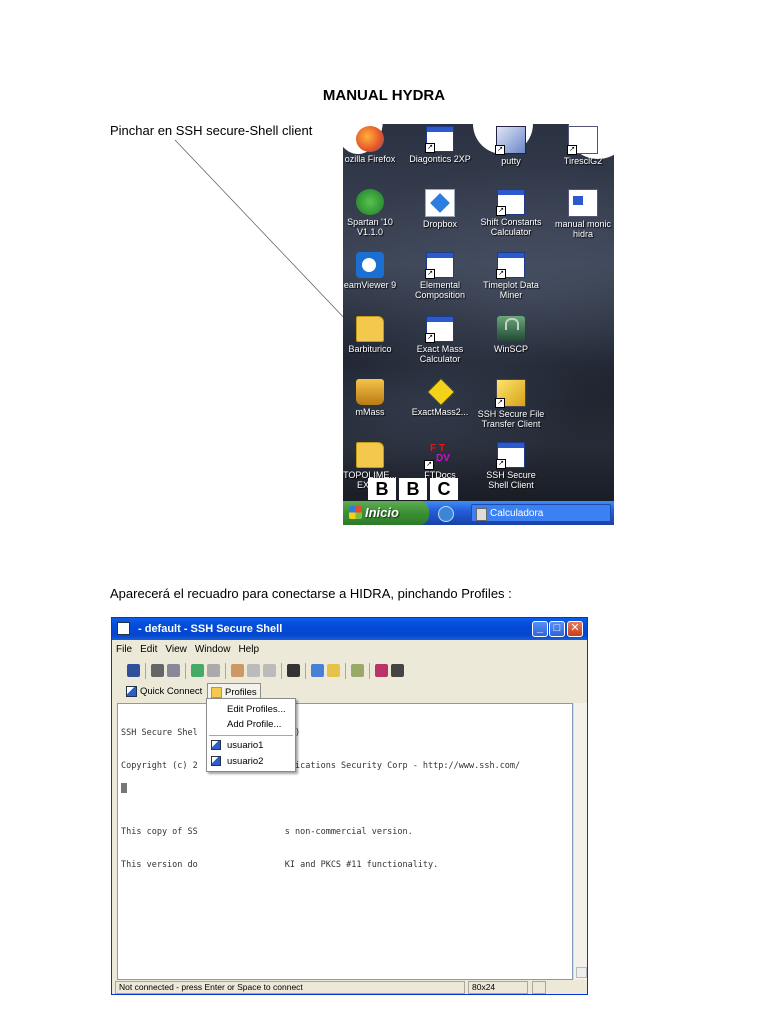 The width and height of the screenshot is (768, 1024). What do you see at coordinates (370, 265) in the screenshot?
I see `teamviewer-icon` at bounding box center [370, 265].